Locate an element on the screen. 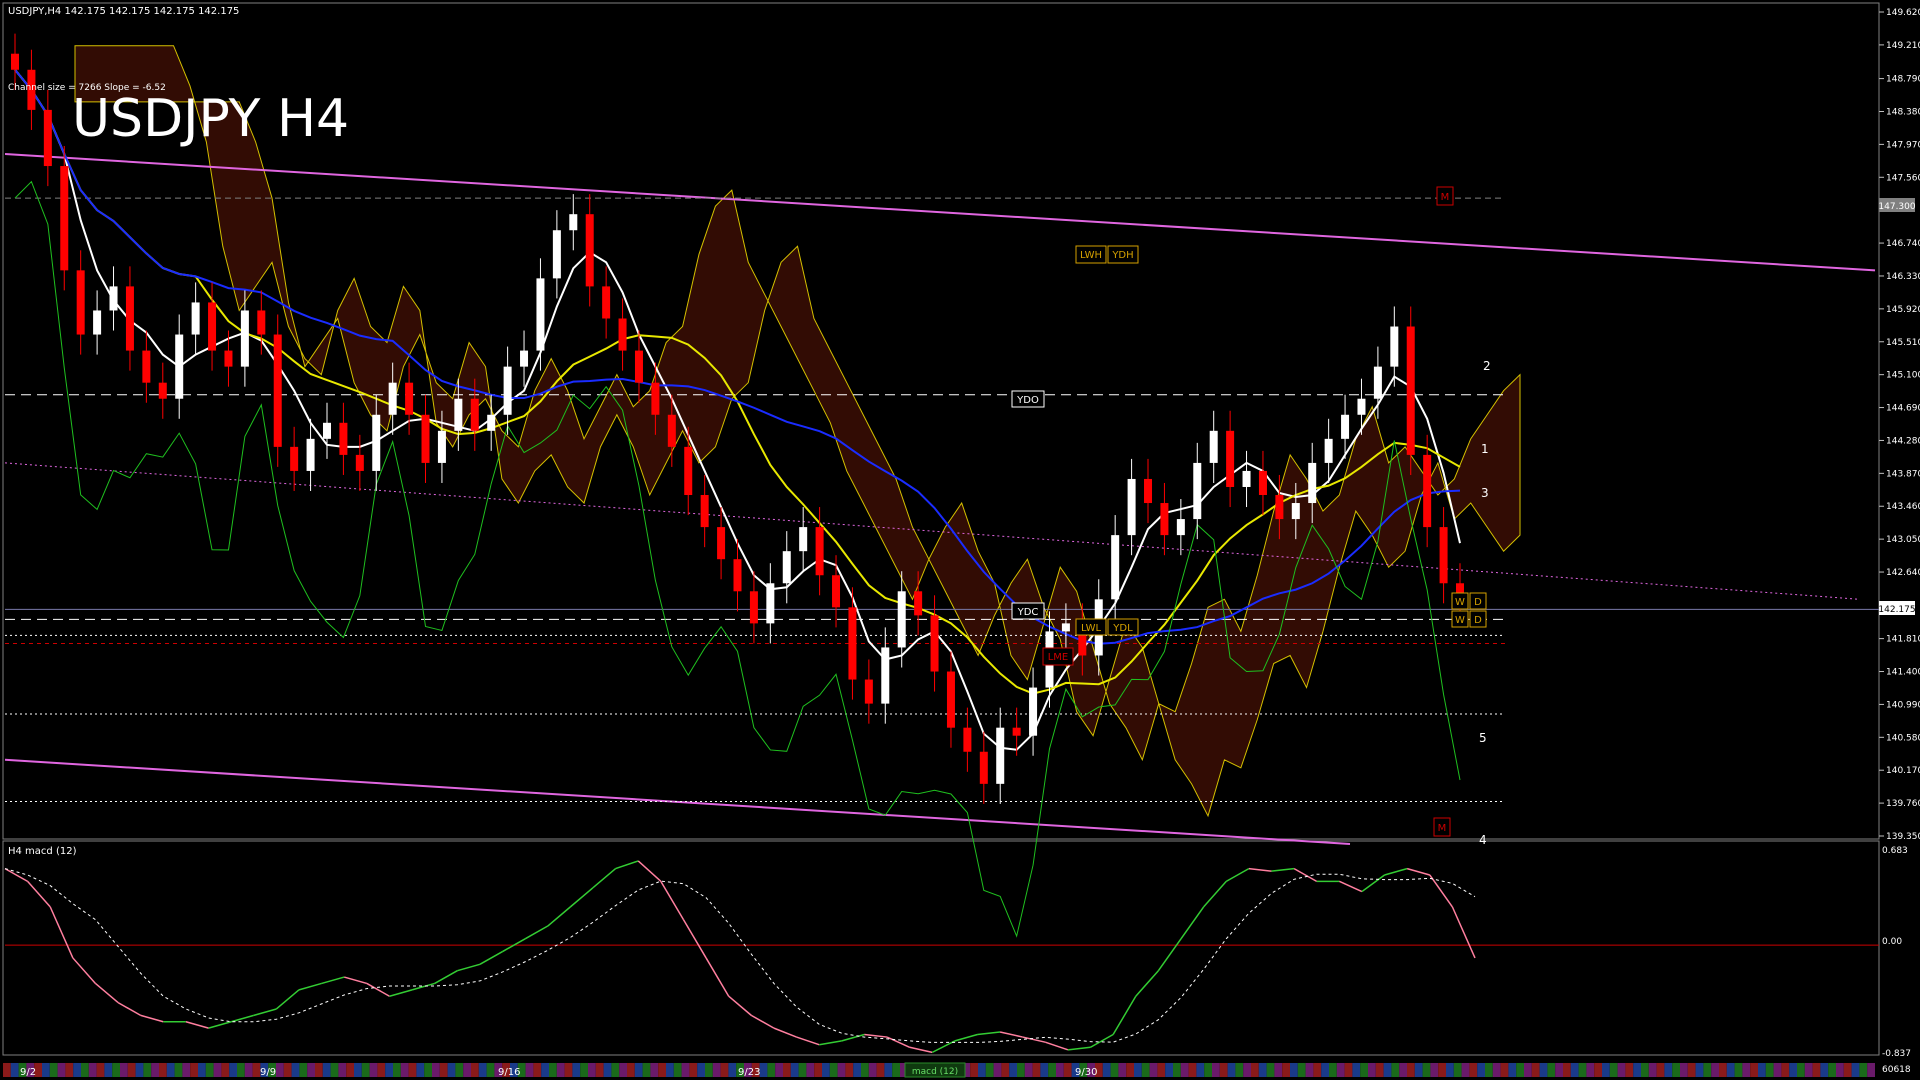 This screenshot has height=1080, width=1920. macd-tab: macd (12) is located at coordinates (935, 1070).